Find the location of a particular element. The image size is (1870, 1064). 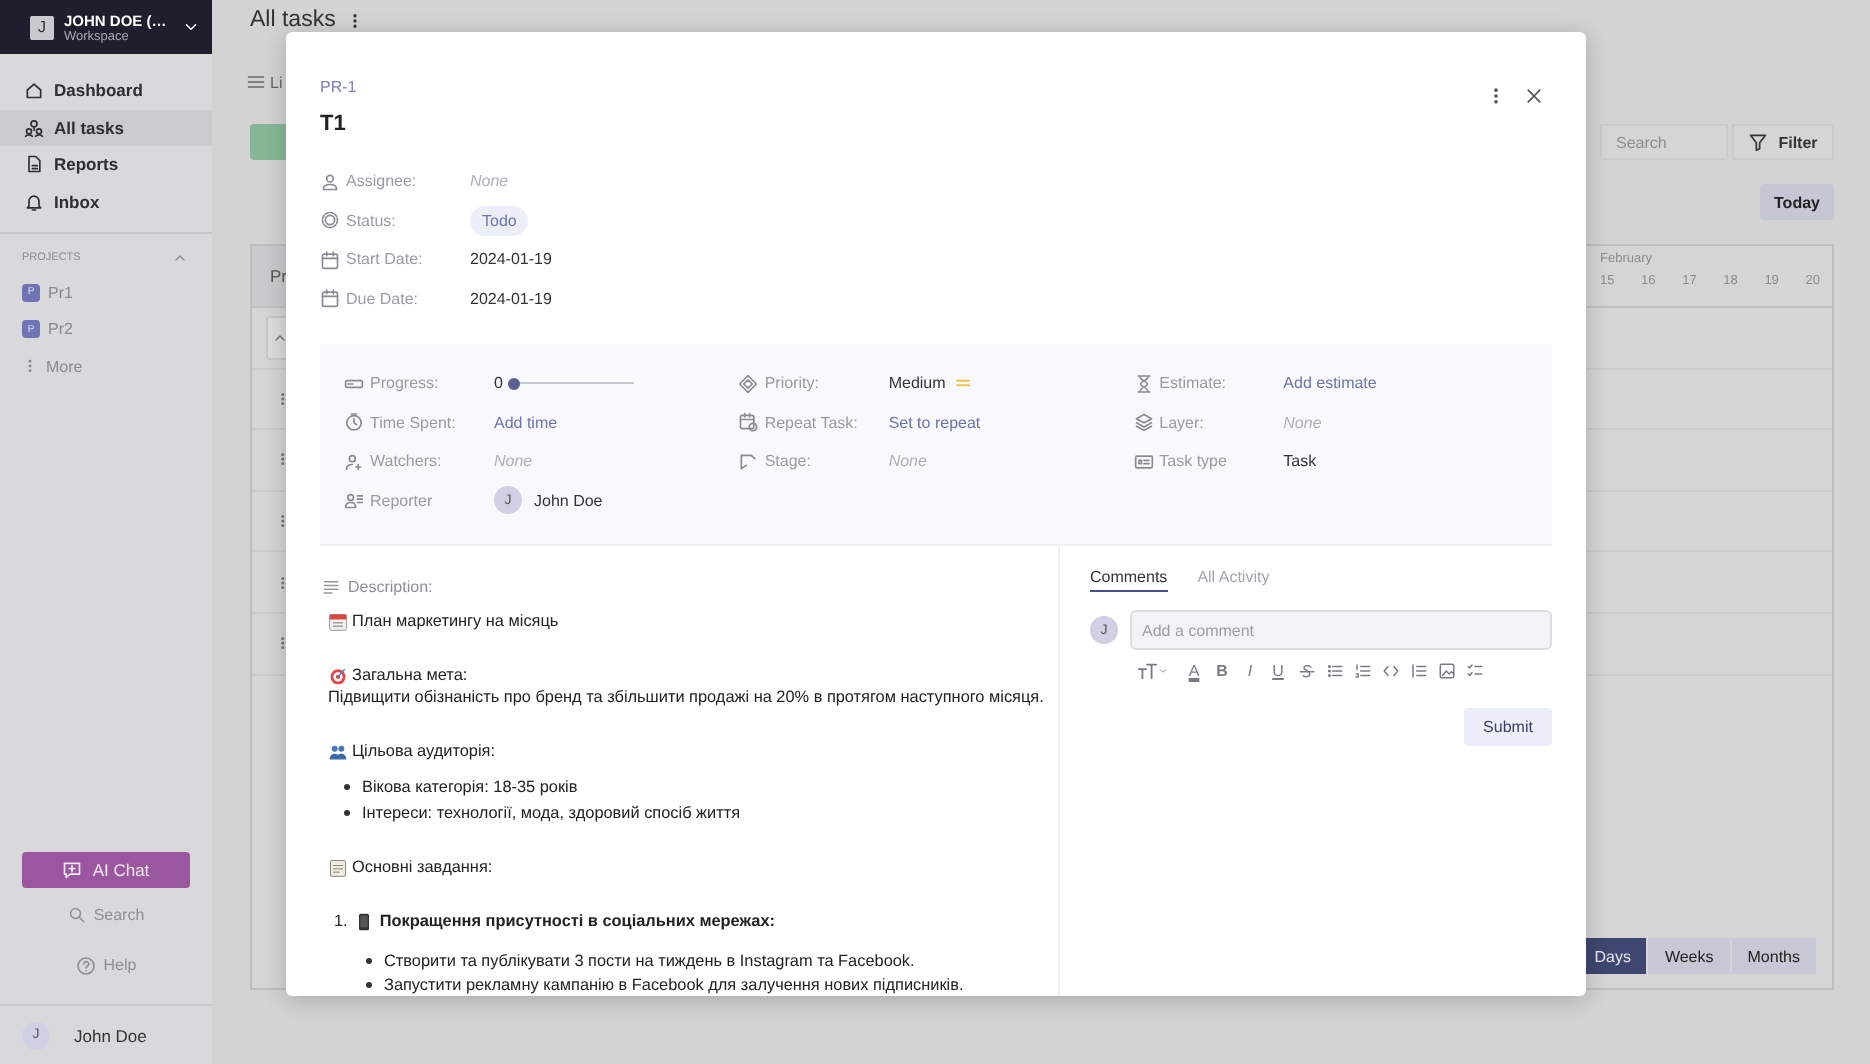

bullet-list-icon is located at coordinates (1334, 670).